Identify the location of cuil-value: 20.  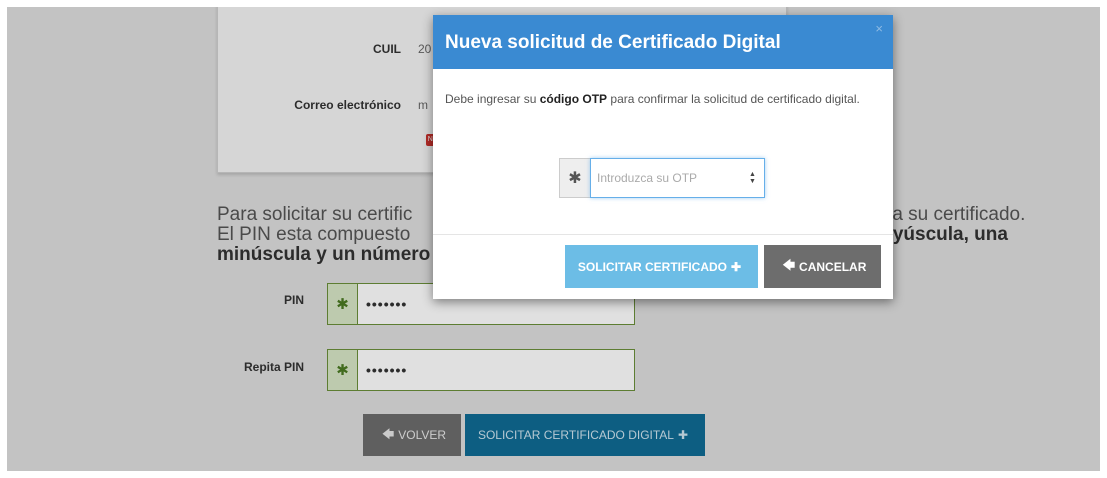
(425, 49).